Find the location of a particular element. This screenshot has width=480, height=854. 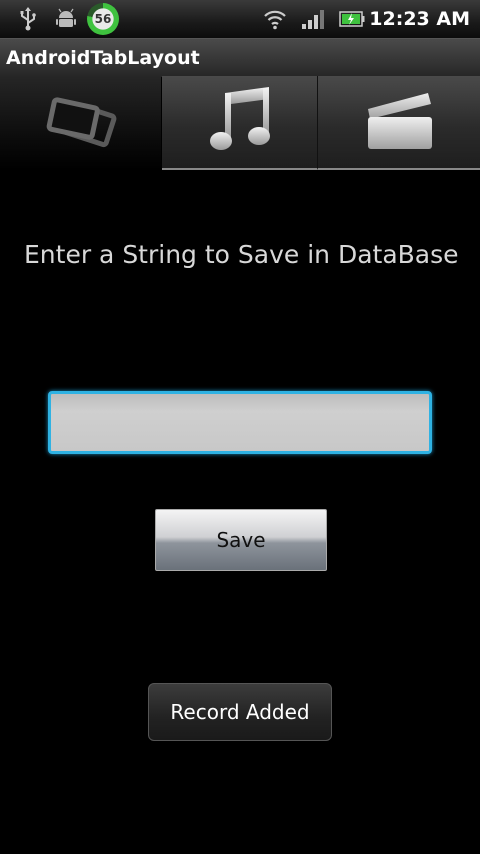

signal-icon is located at coordinates (313, 19).